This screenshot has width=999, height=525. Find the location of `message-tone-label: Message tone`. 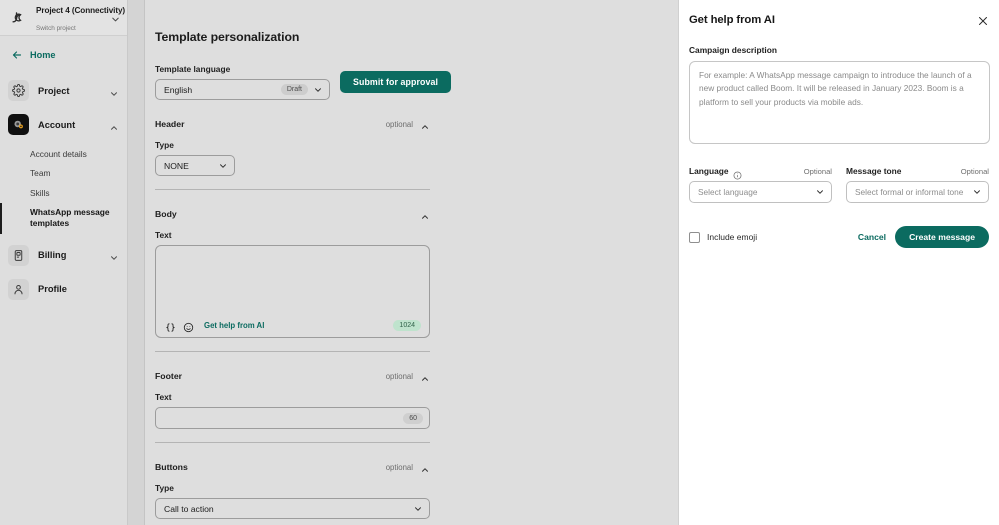

message-tone-label: Message tone is located at coordinates (874, 171).